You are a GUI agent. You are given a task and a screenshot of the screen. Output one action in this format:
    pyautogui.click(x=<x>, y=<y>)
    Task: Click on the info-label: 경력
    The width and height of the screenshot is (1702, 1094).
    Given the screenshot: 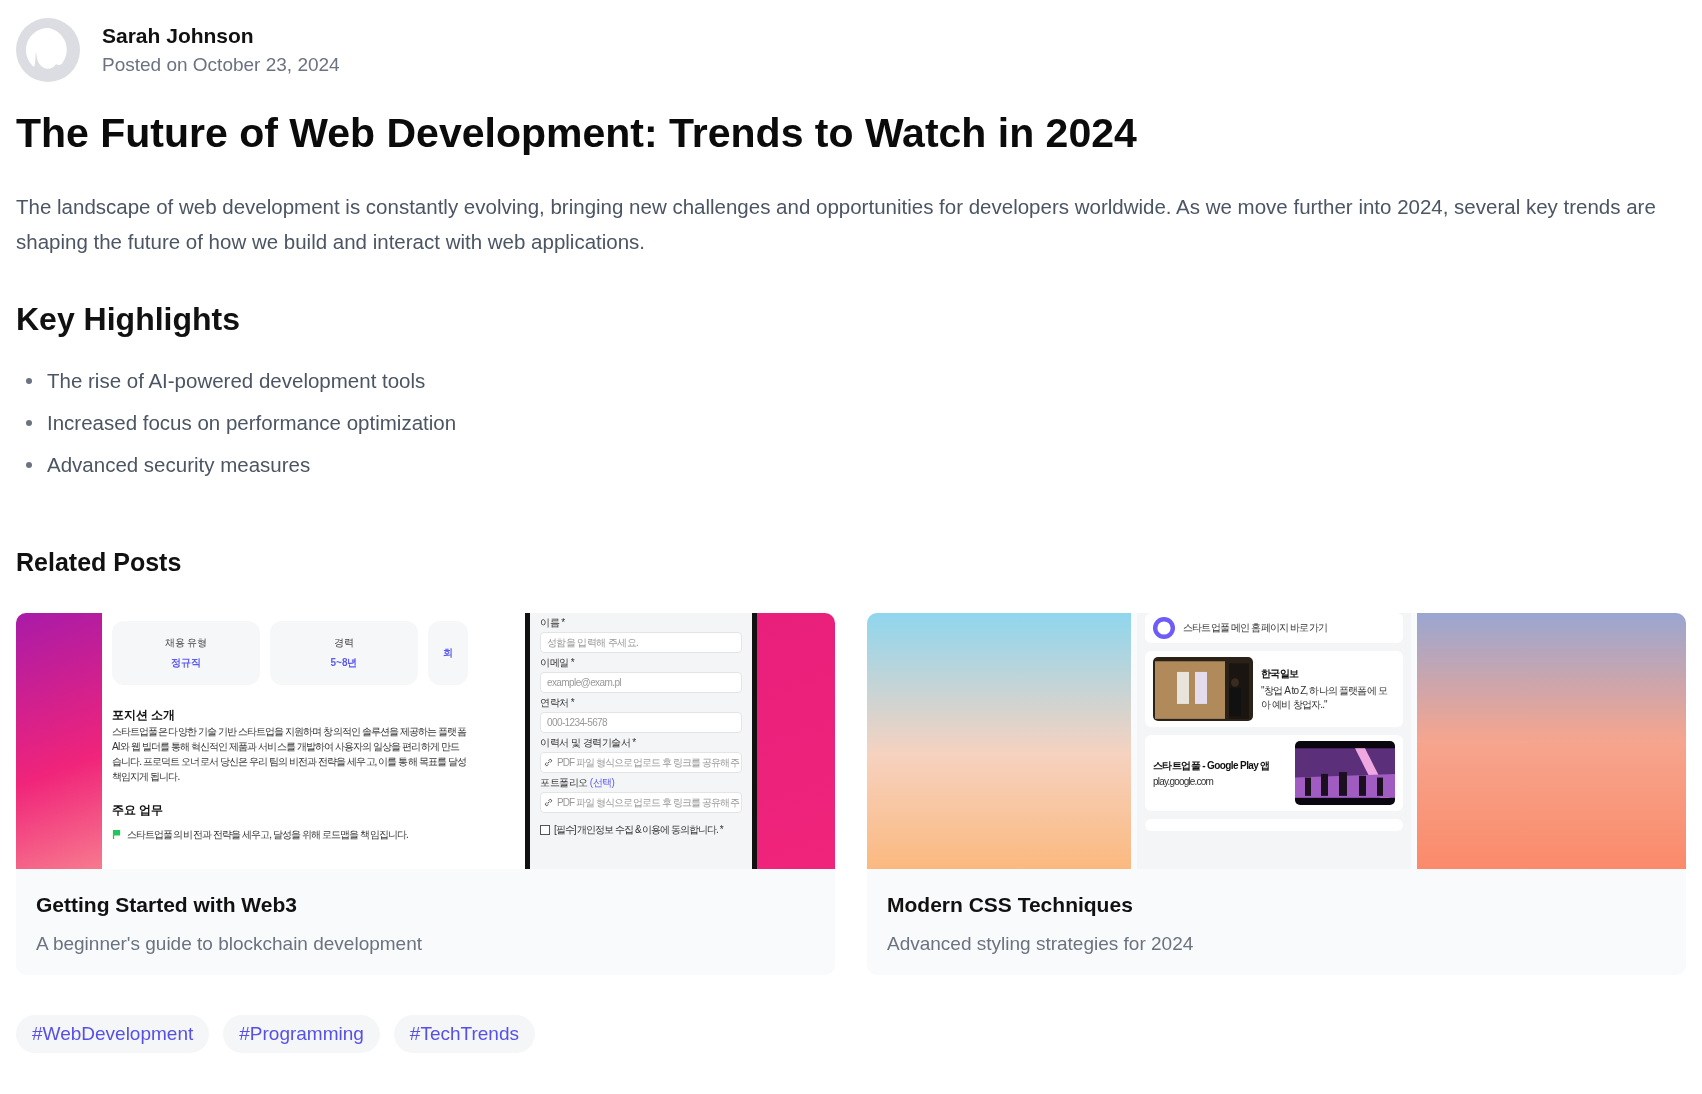 What is the action you would take?
    pyautogui.click(x=344, y=643)
    